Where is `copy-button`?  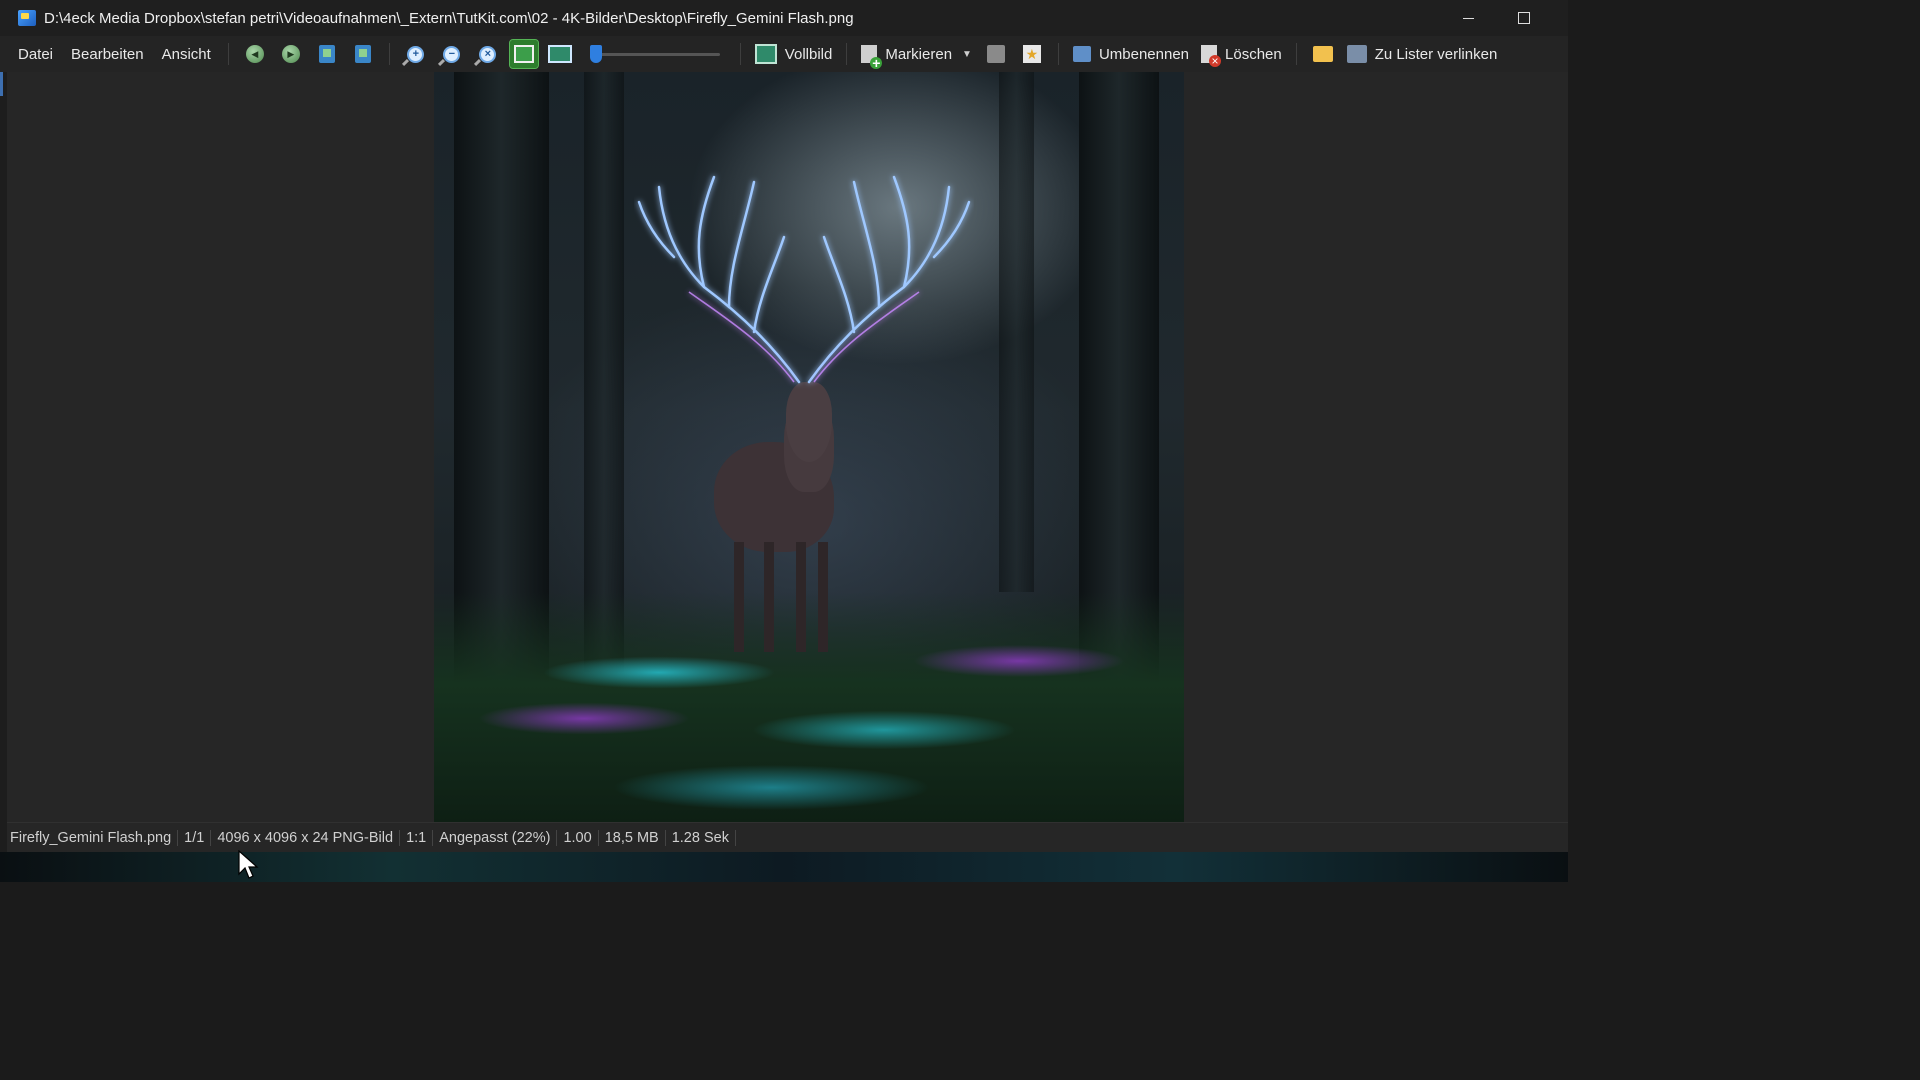
copy-button is located at coordinates (327, 54).